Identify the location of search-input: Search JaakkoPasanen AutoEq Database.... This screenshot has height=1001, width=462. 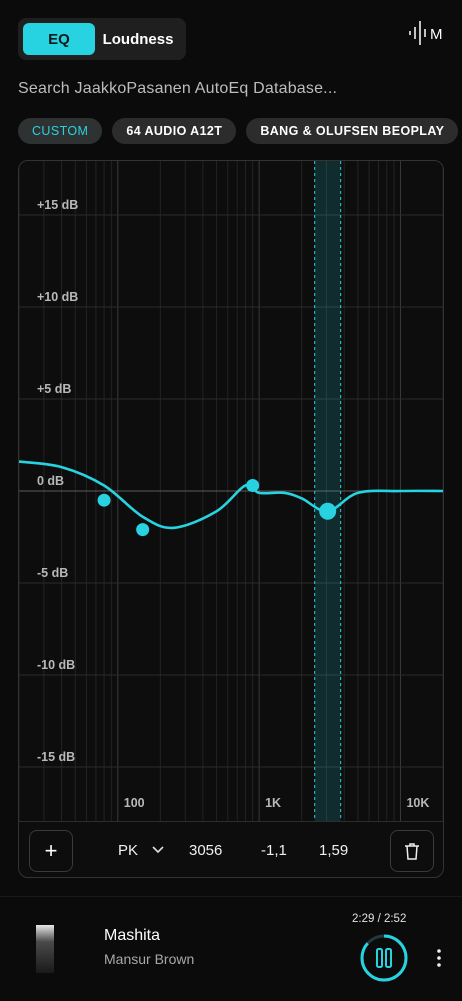
(228, 89).